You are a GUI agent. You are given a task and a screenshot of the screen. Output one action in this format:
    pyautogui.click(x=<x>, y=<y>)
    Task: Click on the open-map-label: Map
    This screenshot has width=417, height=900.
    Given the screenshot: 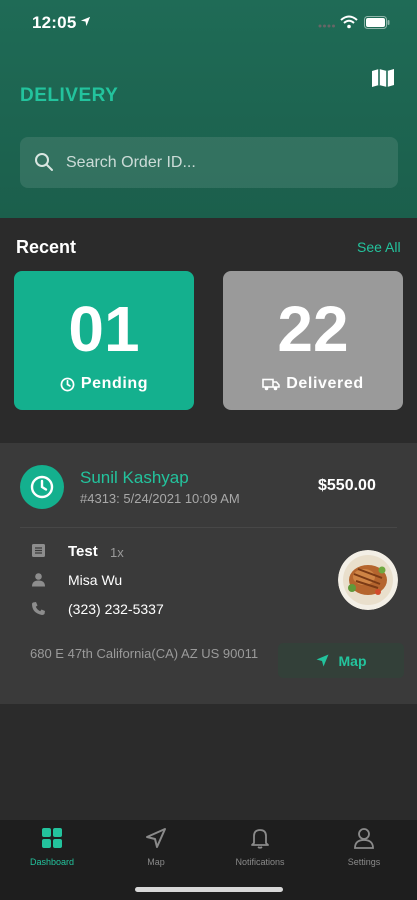 What is the action you would take?
    pyautogui.click(x=352, y=660)
    